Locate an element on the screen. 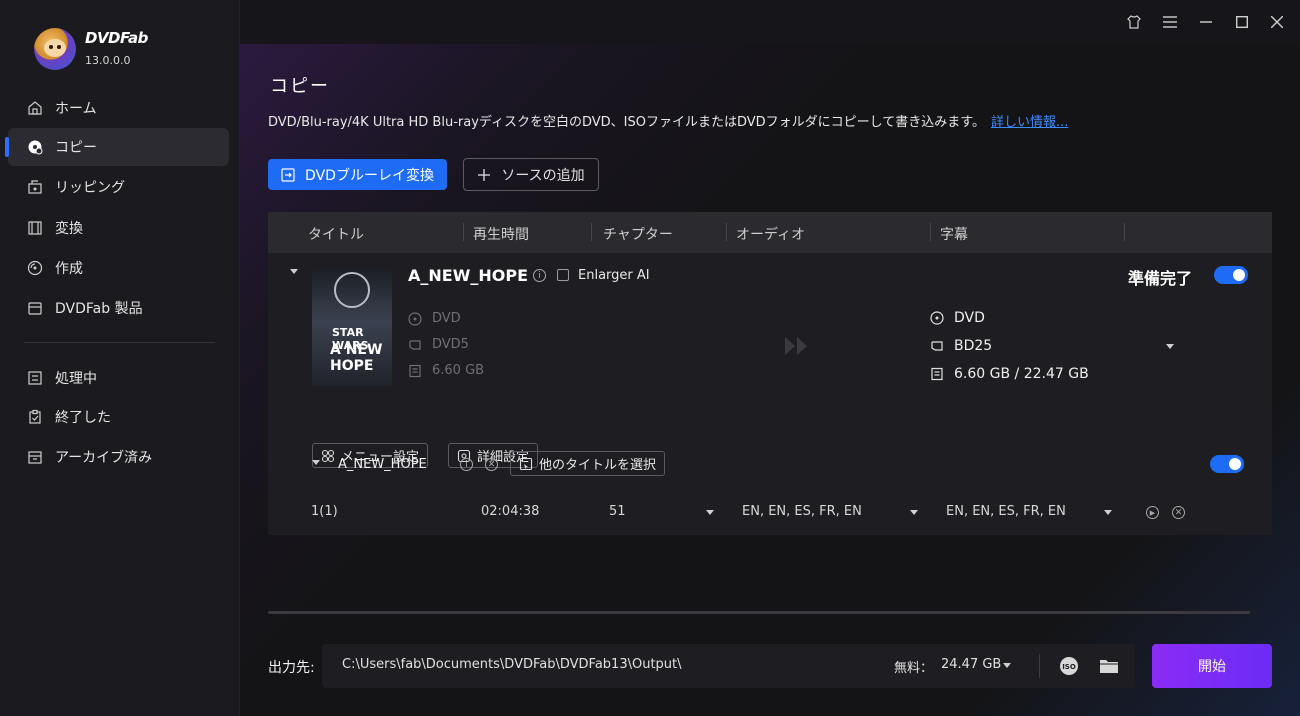  output-divider is located at coordinates (1039, 666).